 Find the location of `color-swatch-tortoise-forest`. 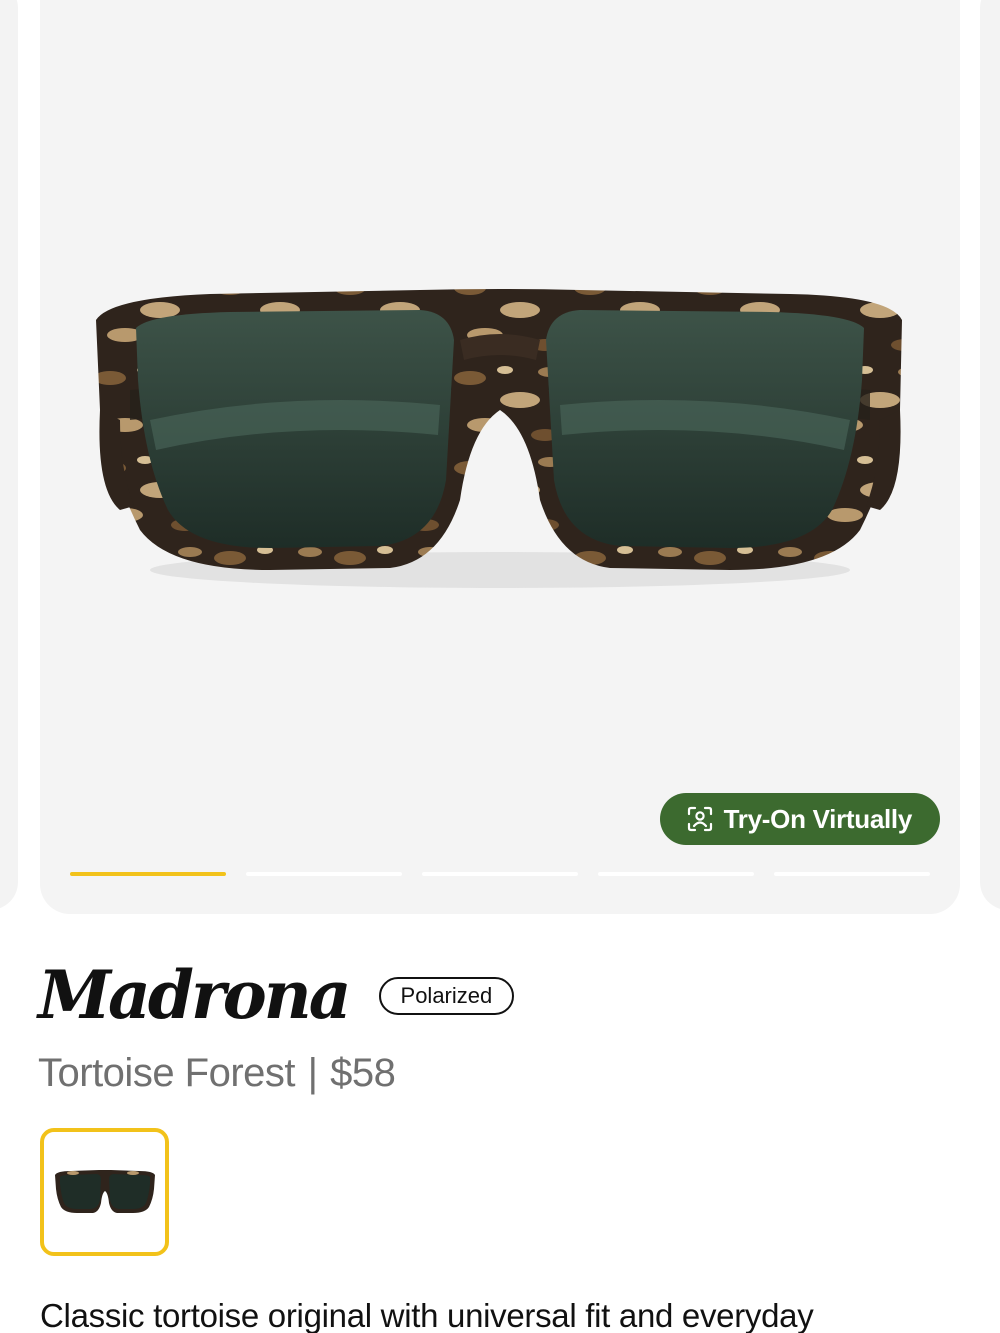

color-swatch-tortoise-forest is located at coordinates (104, 1192).